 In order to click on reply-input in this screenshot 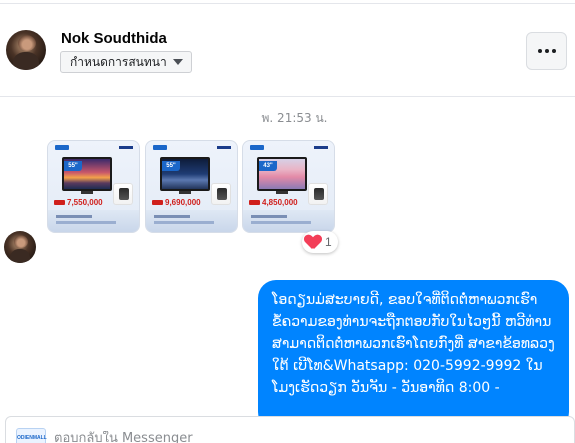, I will do `click(254, 437)`.